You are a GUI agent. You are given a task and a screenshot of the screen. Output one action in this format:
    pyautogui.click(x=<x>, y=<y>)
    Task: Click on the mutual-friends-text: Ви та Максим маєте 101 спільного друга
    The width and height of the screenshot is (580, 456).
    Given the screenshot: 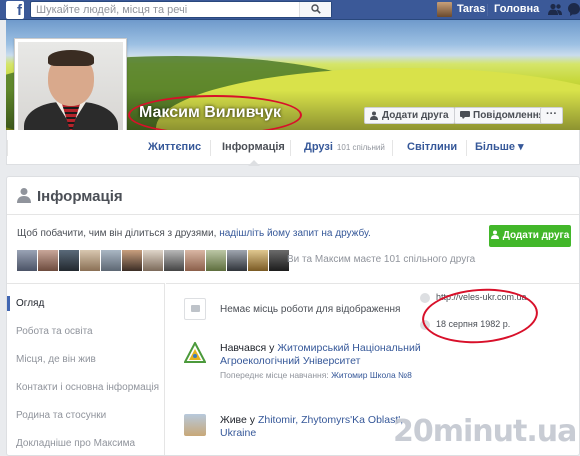 What is the action you would take?
    pyautogui.click(x=381, y=259)
    